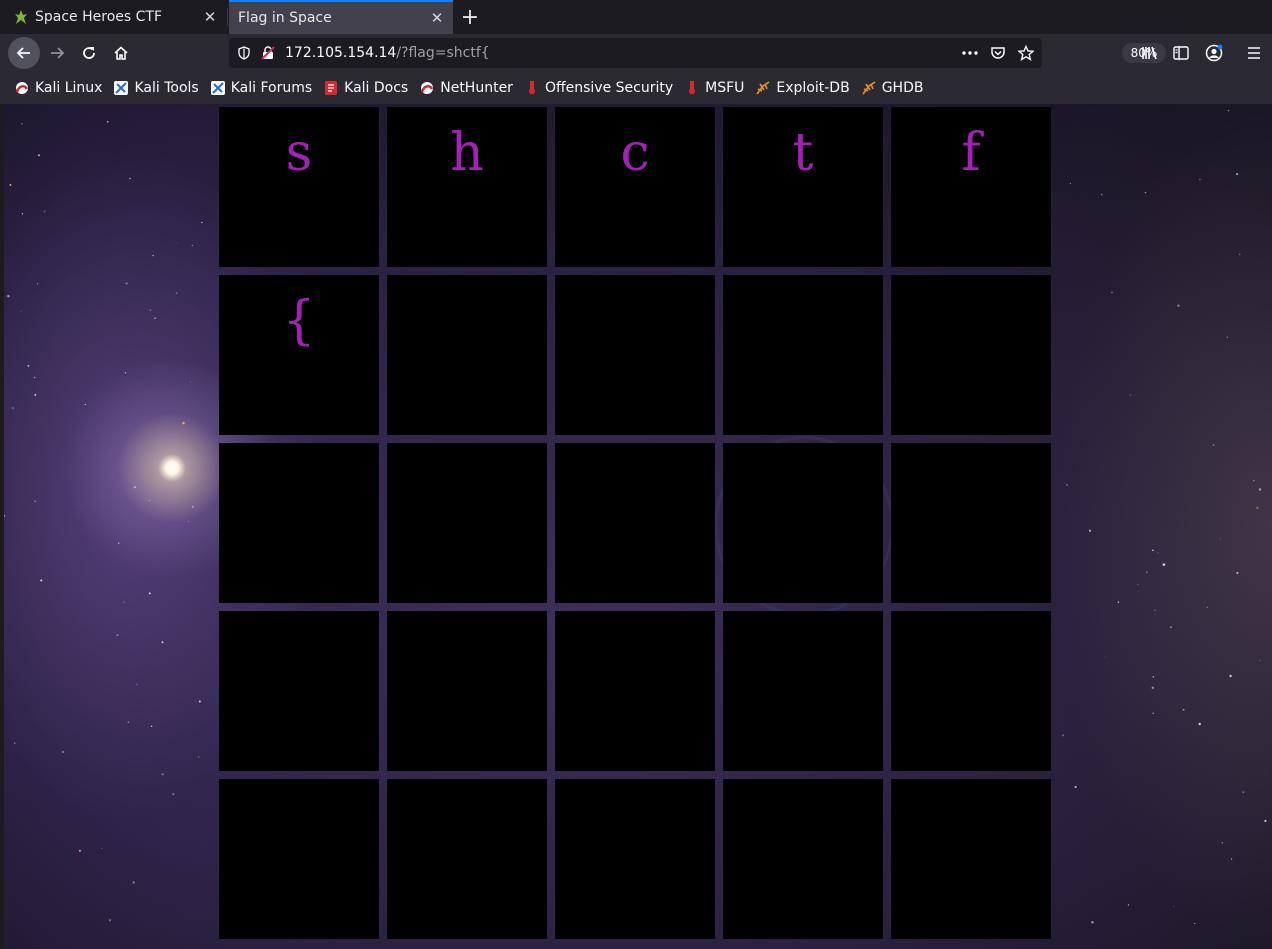  I want to click on tab-title: Flag in Space, so click(285, 18).